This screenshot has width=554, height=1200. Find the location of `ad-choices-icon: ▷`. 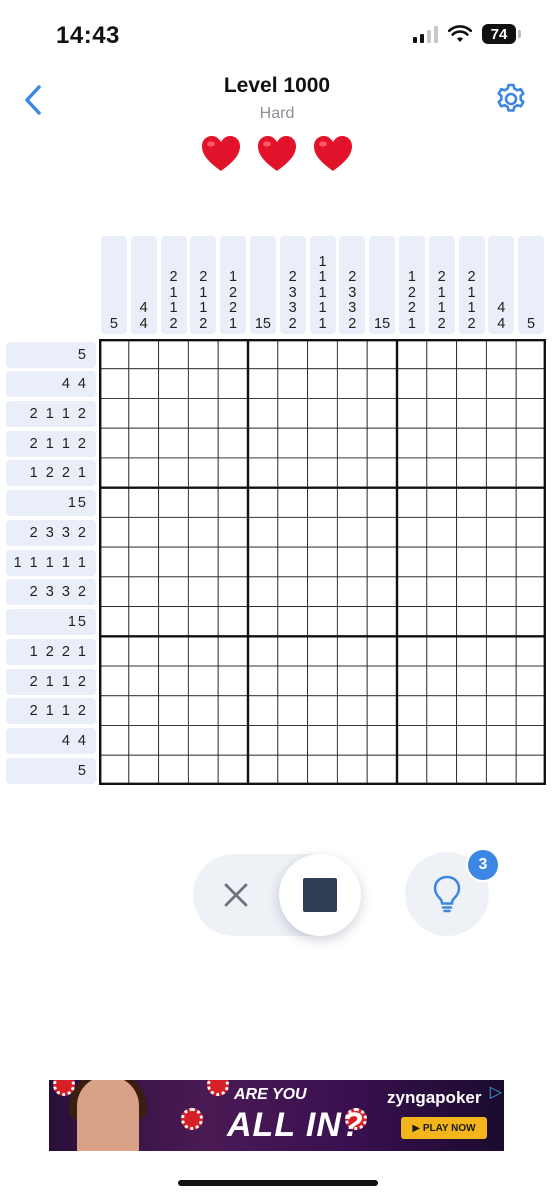

ad-choices-icon: ▷ is located at coordinates (496, 1092).